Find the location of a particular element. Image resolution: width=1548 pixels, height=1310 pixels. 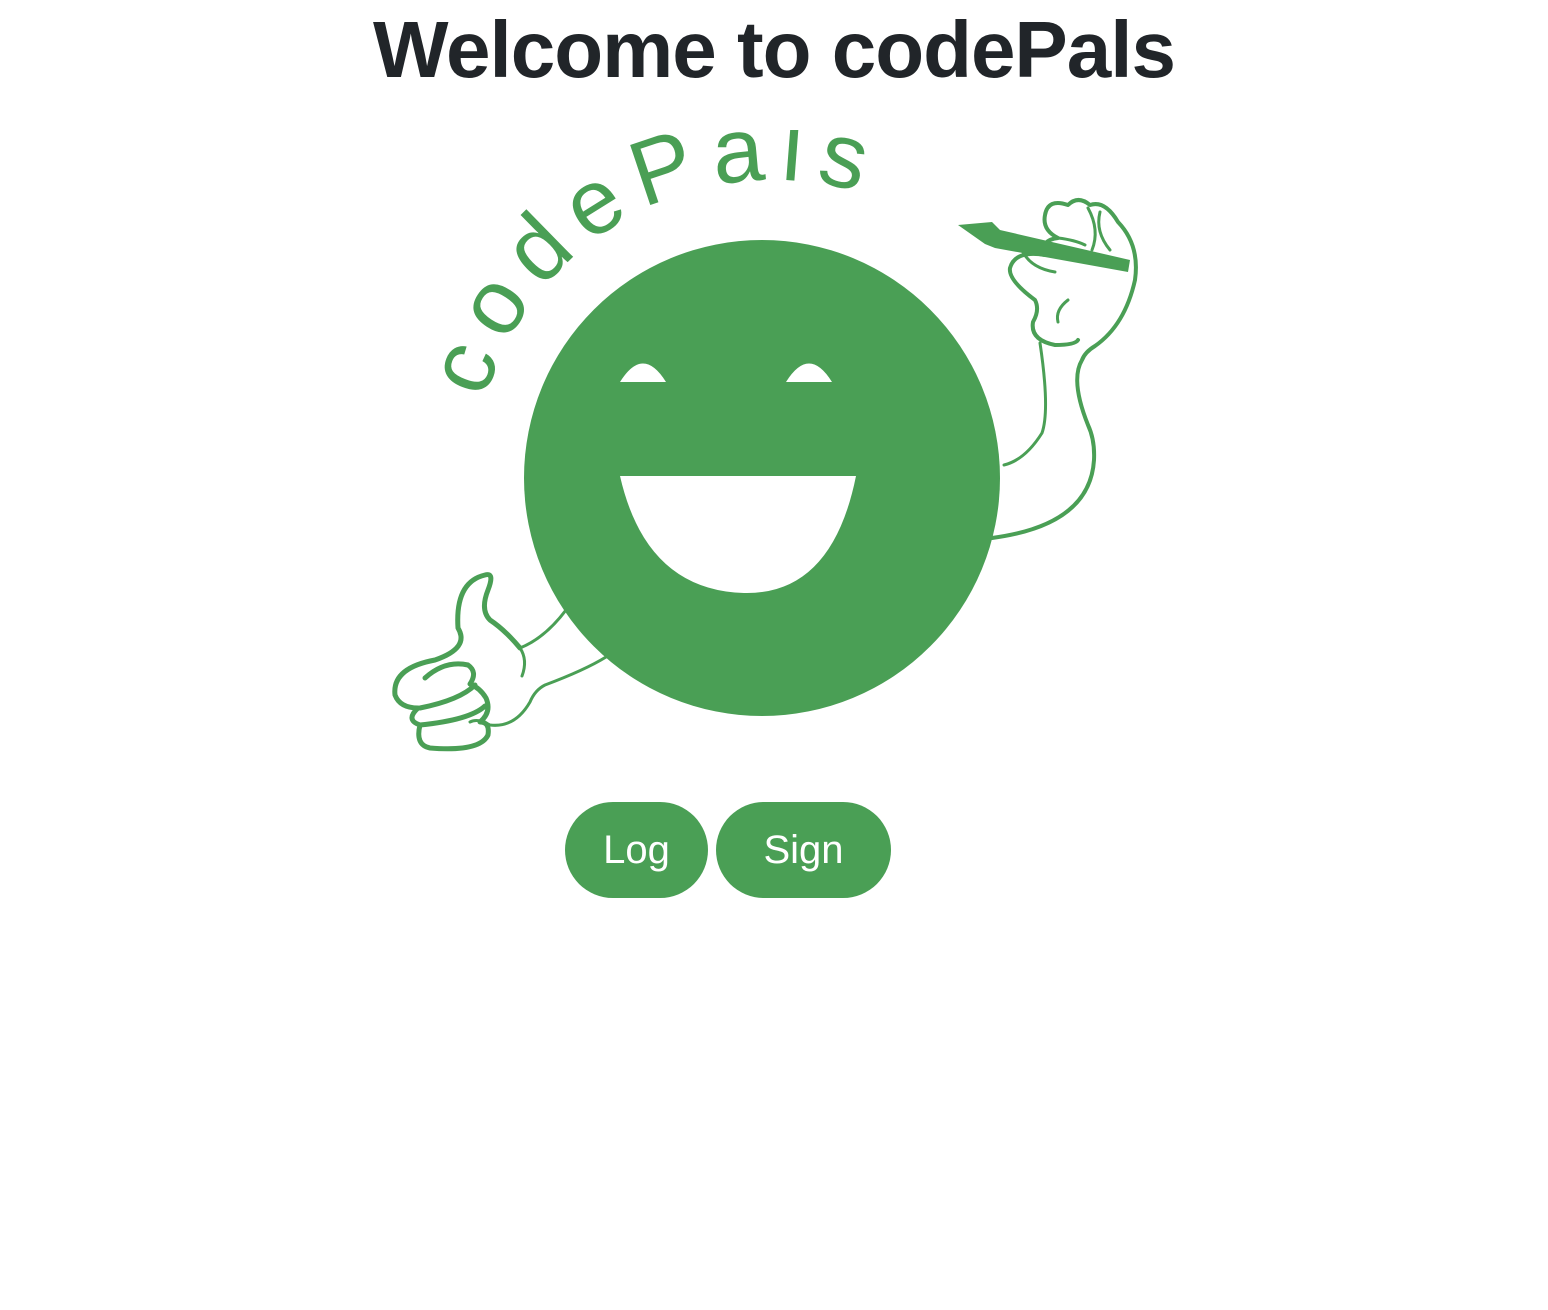

page-title: Welcome to codePals is located at coordinates (774, 49).